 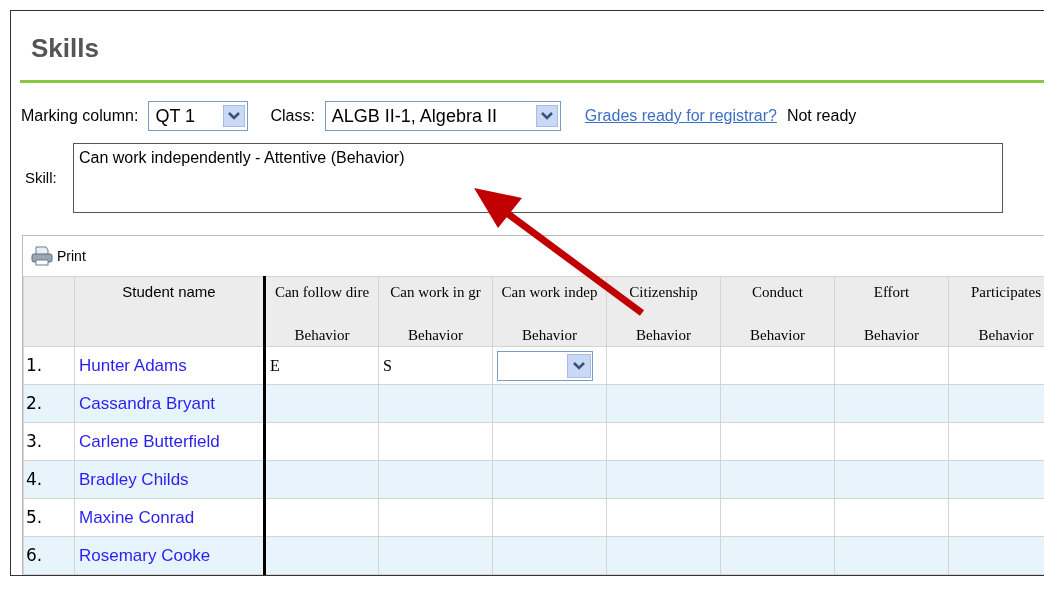 What do you see at coordinates (41, 177) in the screenshot?
I see `field-label: Skill:` at bounding box center [41, 177].